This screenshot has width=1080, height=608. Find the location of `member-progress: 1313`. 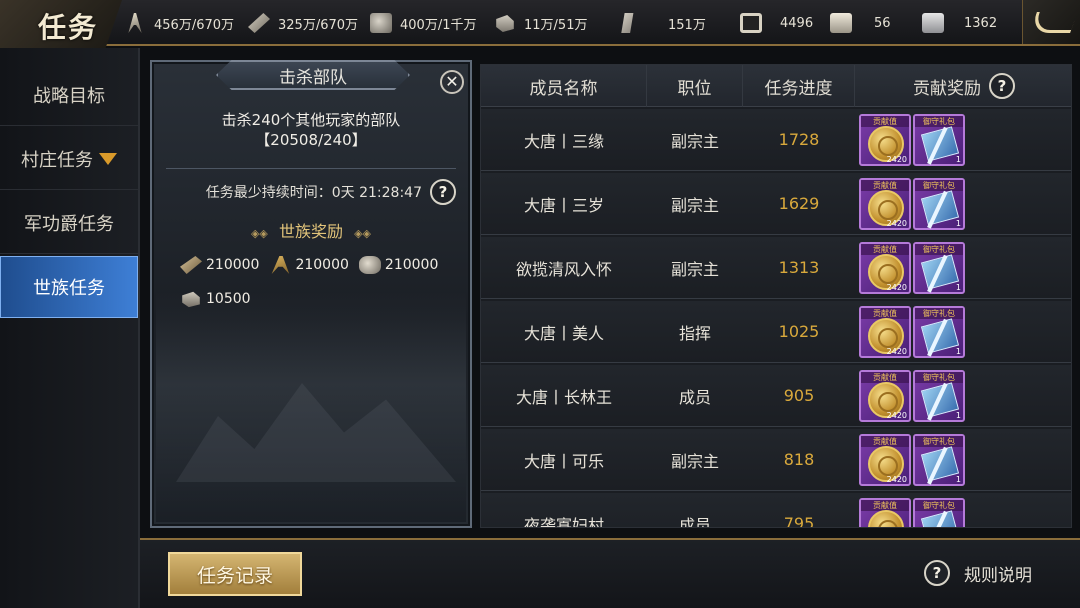

member-progress: 1313 is located at coordinates (799, 267).